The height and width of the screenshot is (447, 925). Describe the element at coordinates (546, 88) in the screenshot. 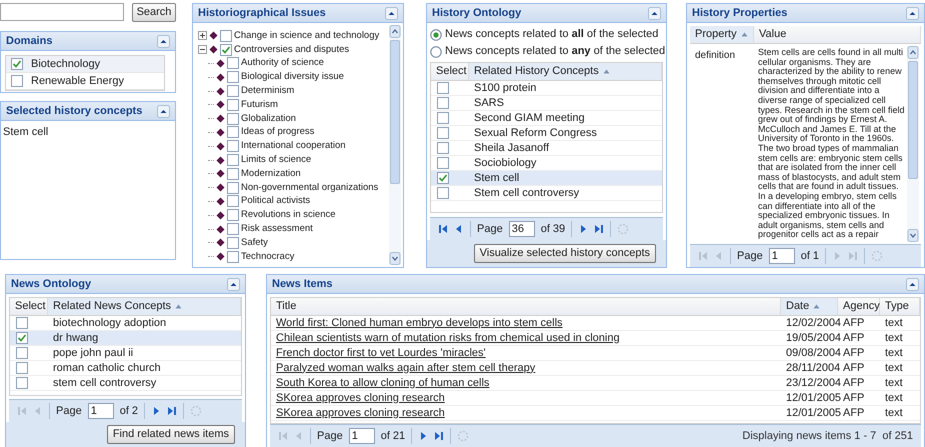

I see `table-row: S100 protein` at that location.